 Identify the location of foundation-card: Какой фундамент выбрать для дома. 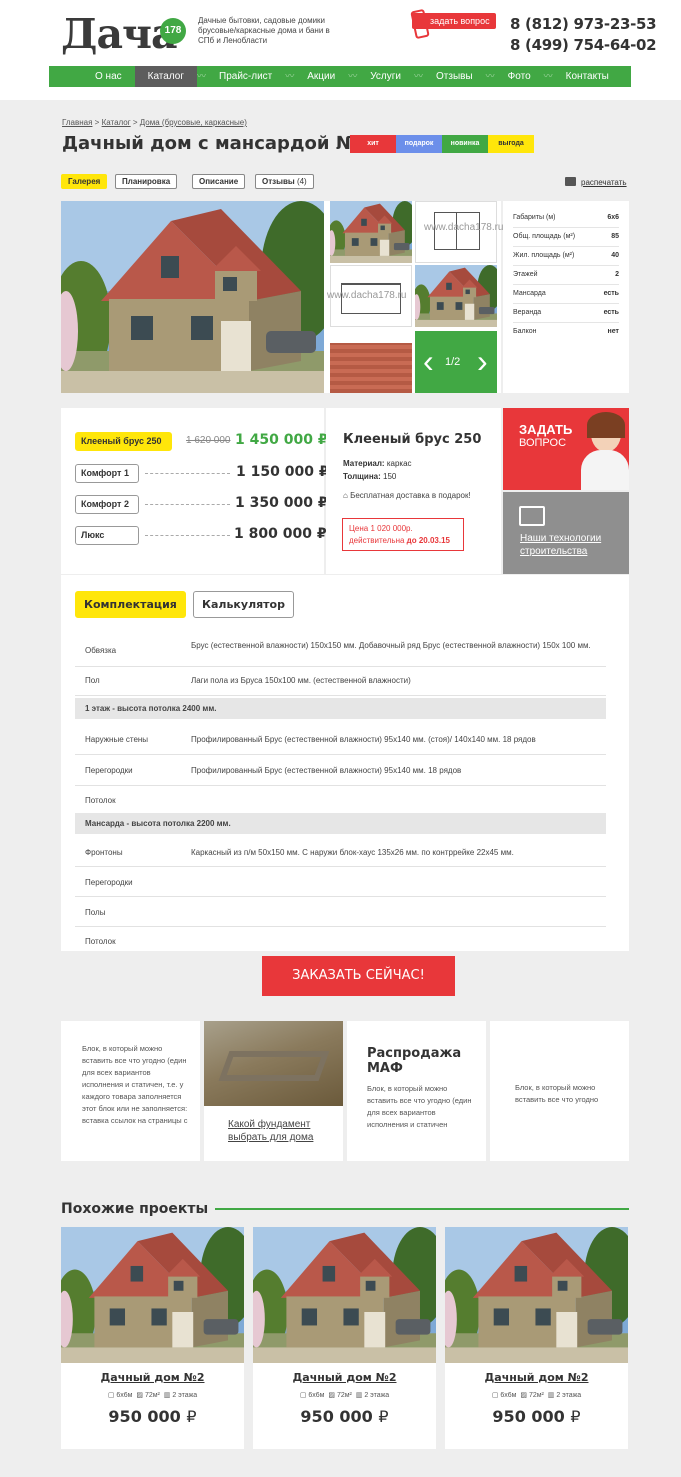
(273, 1091).